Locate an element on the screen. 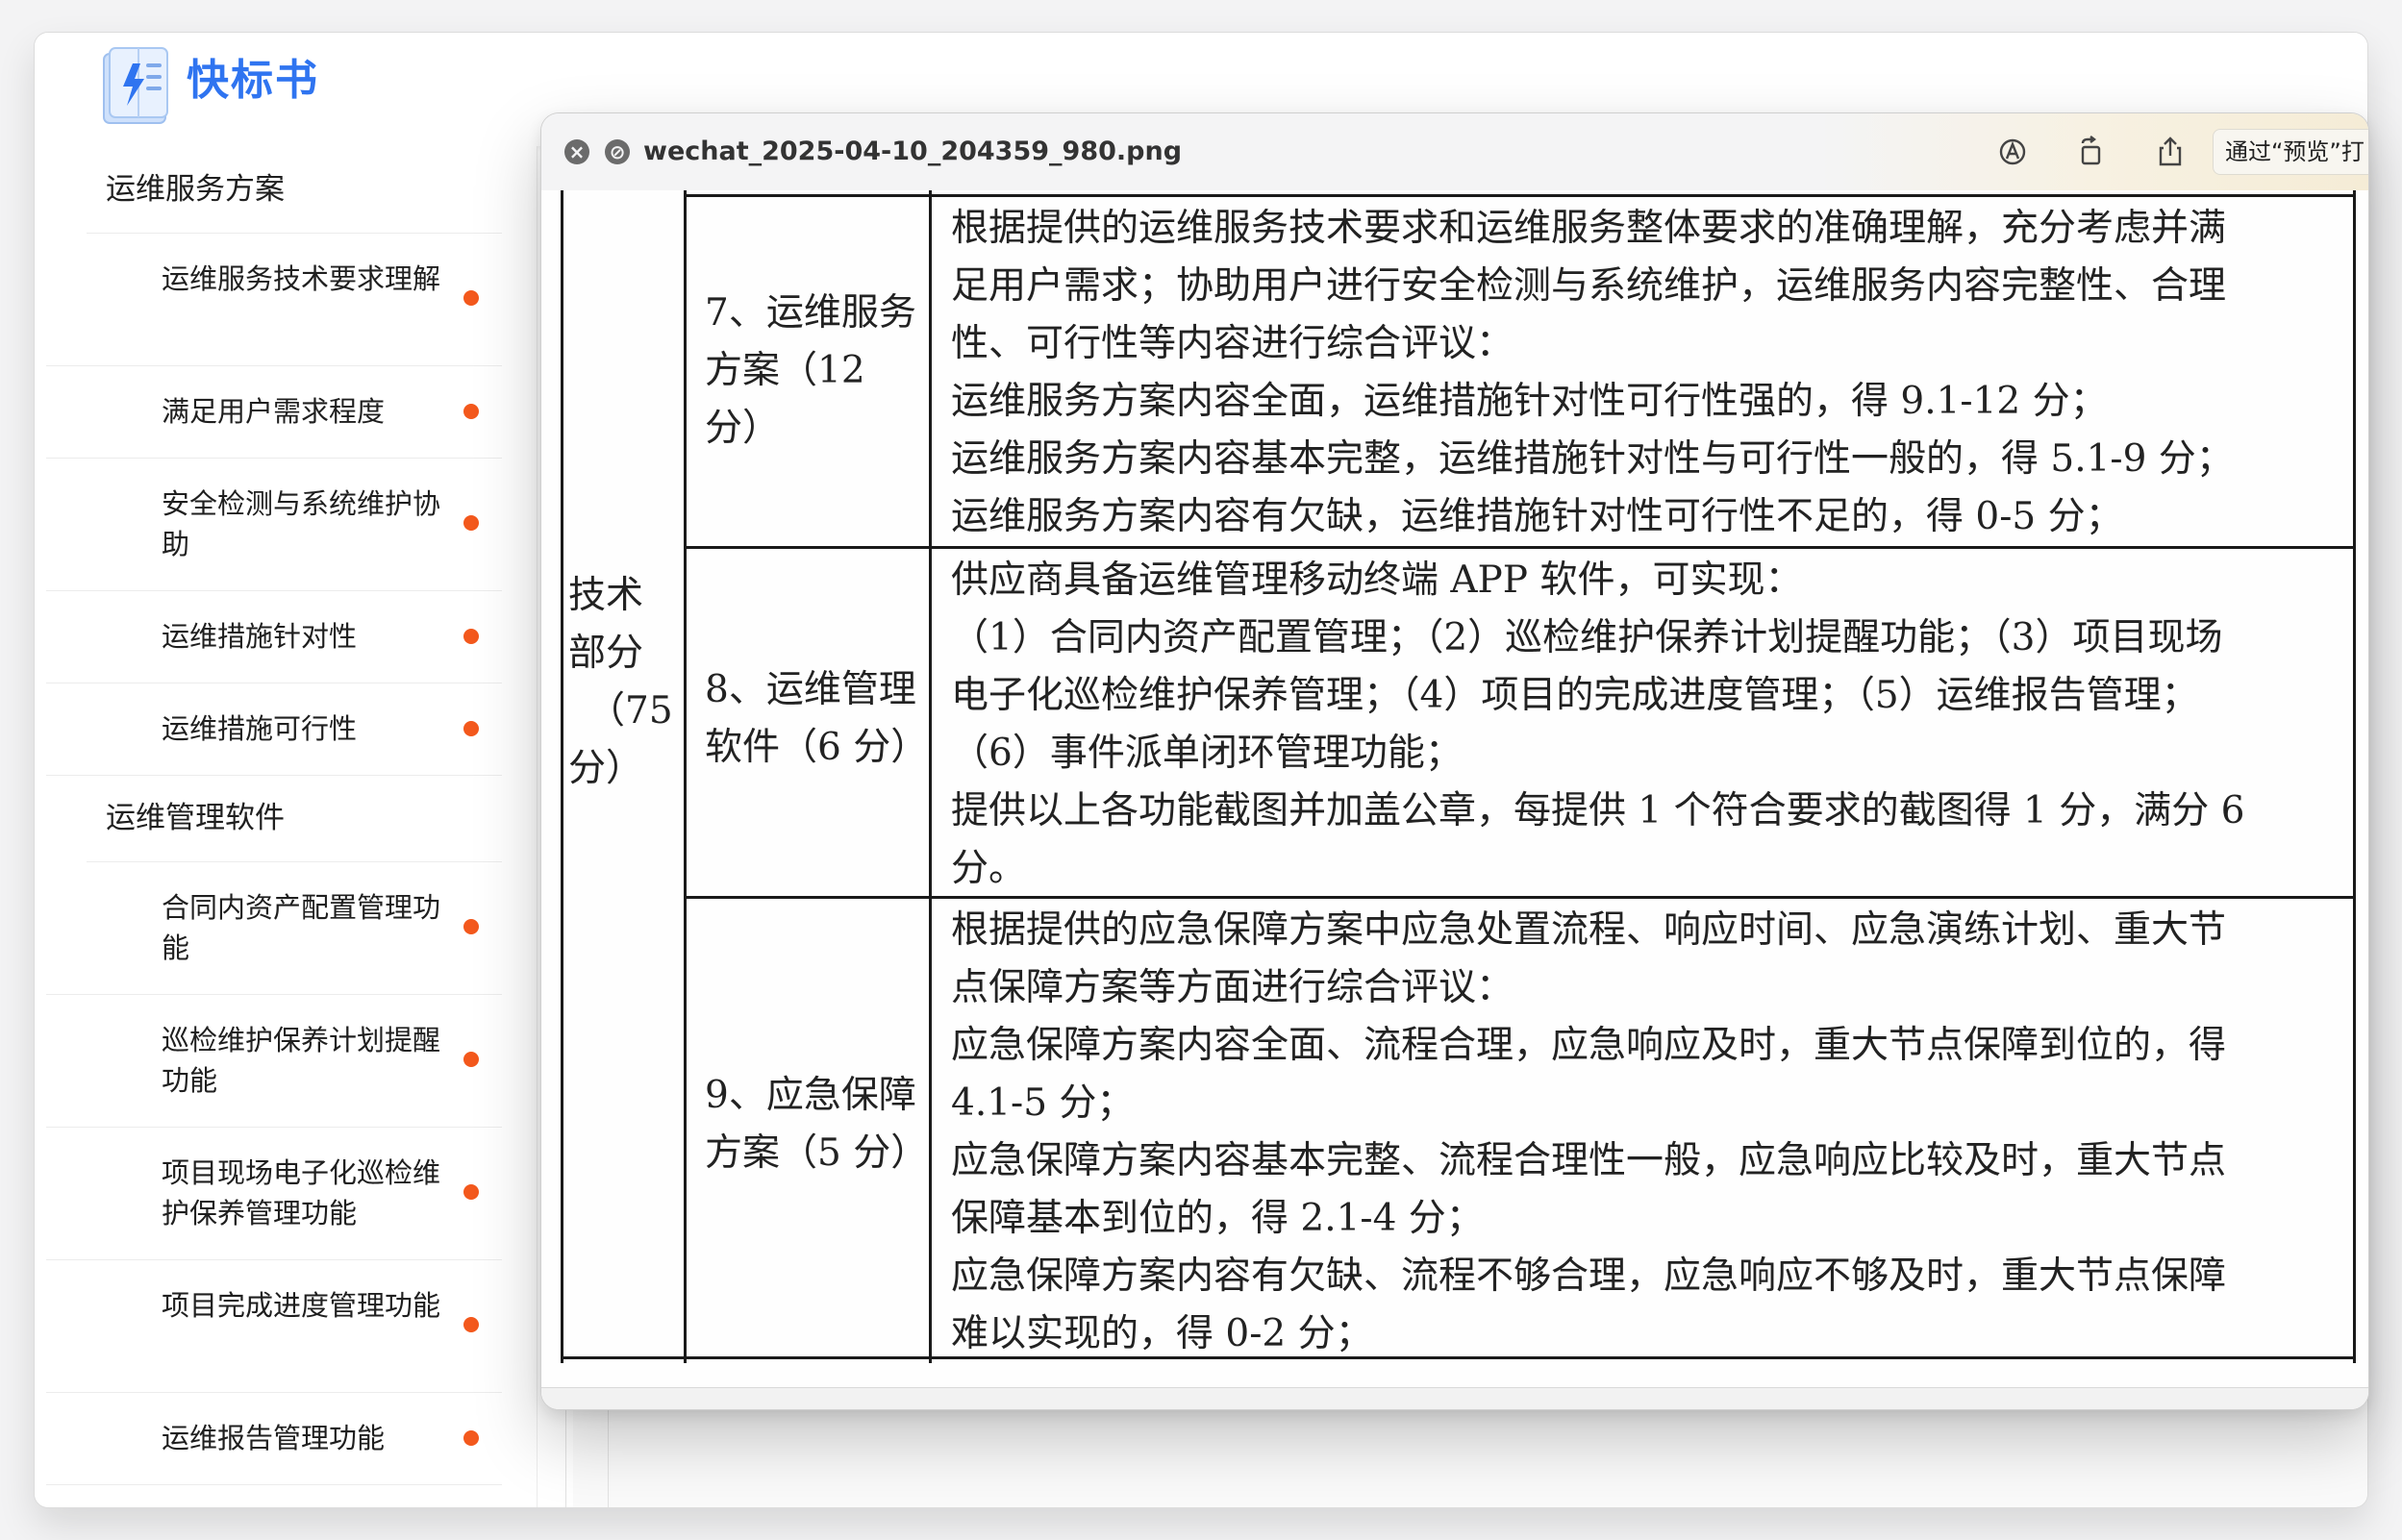  sidebar-item: 项目现场电子化巡检维护保养管理功能 is located at coordinates (274, 1193).